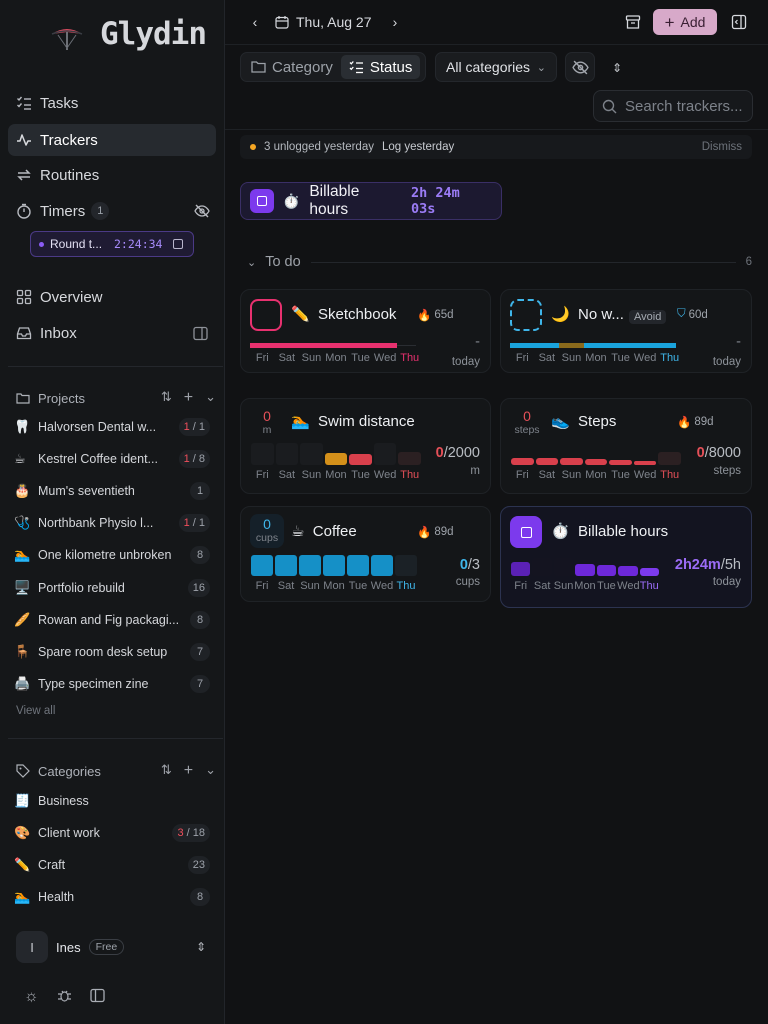 The height and width of the screenshot is (1024, 768). What do you see at coordinates (418, 147) in the screenshot?
I see `log-yesterday-link: Log yesterday` at bounding box center [418, 147].